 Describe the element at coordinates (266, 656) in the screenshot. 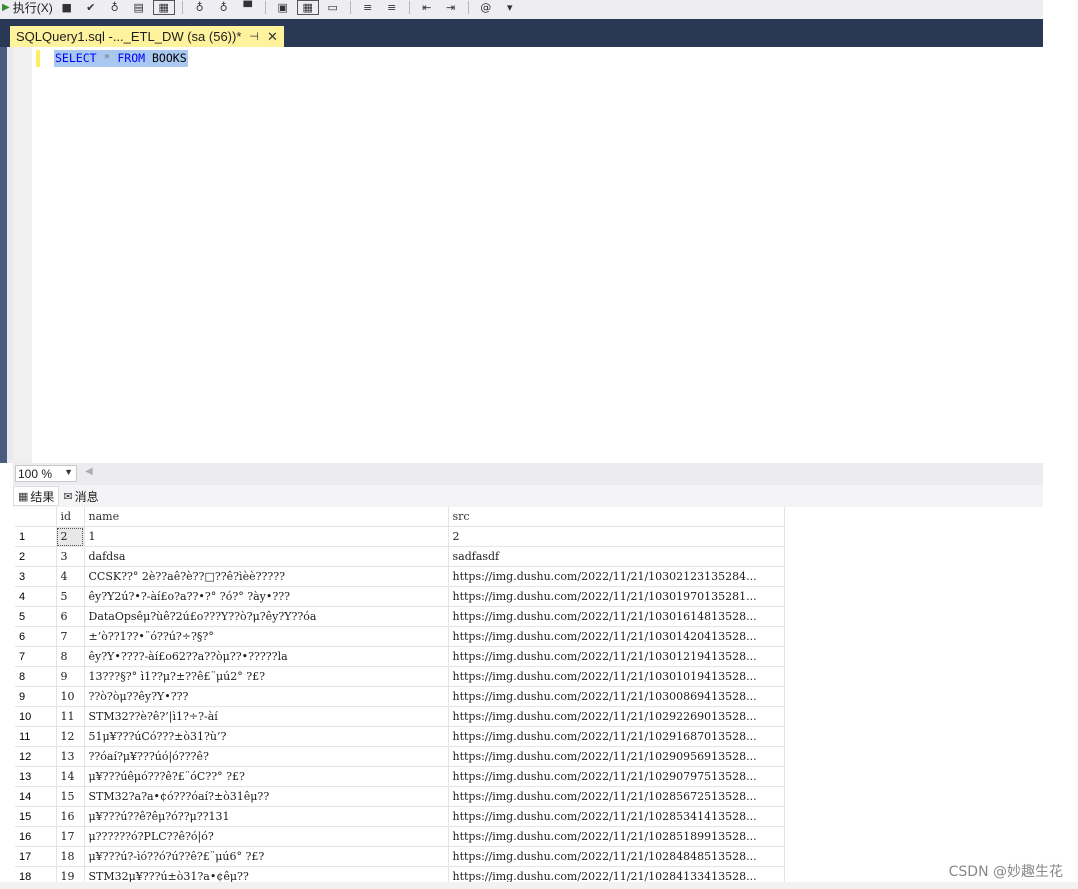

I see `name-cell: êy?Y•????-àí£o62??a??òμ??•?????la` at that location.